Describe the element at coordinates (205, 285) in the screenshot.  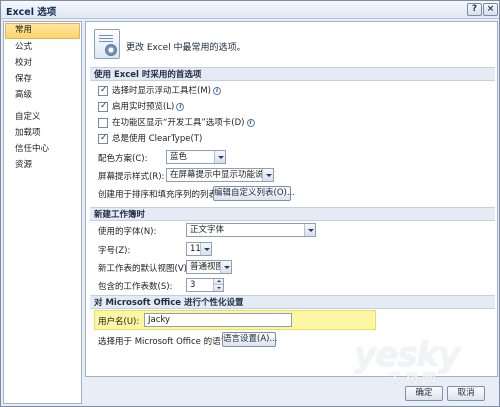
I see `sheet-count-stepper: 3` at that location.